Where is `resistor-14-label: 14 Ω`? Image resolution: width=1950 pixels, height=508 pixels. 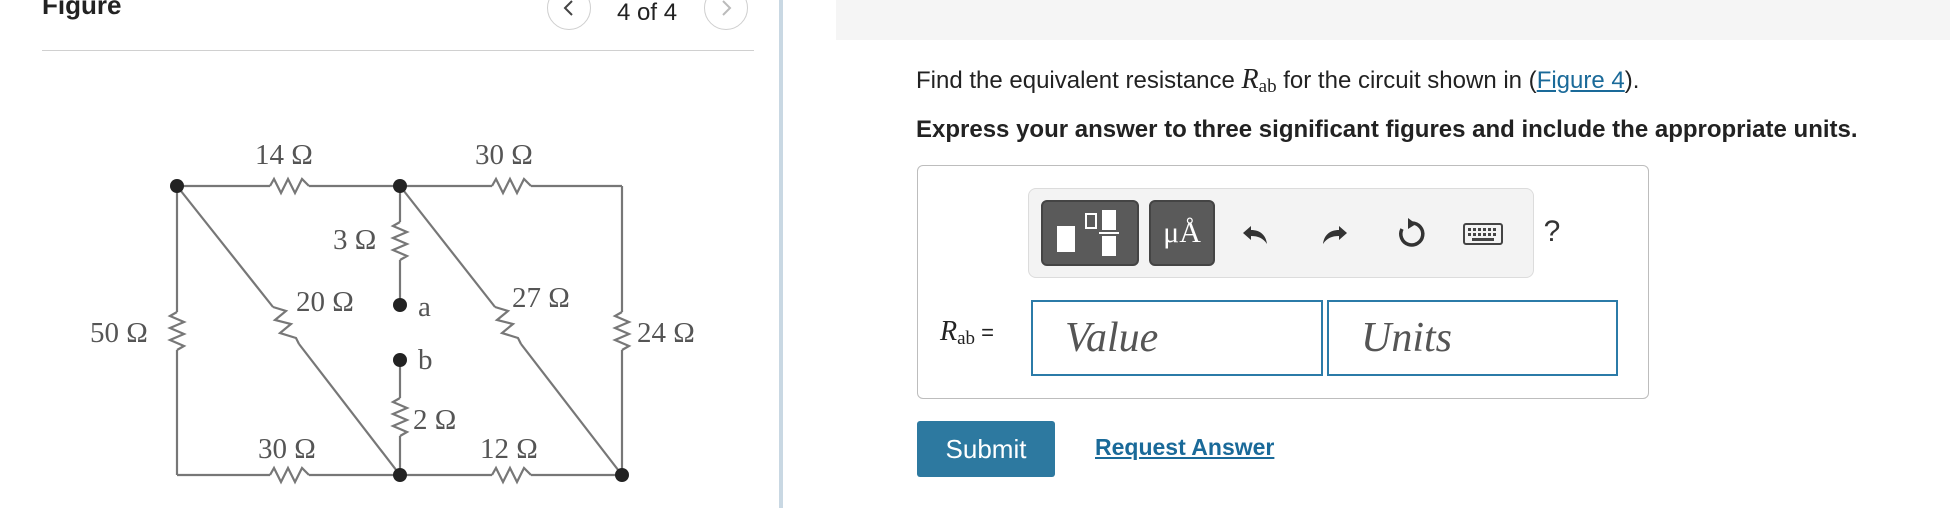 resistor-14-label: 14 Ω is located at coordinates (284, 155).